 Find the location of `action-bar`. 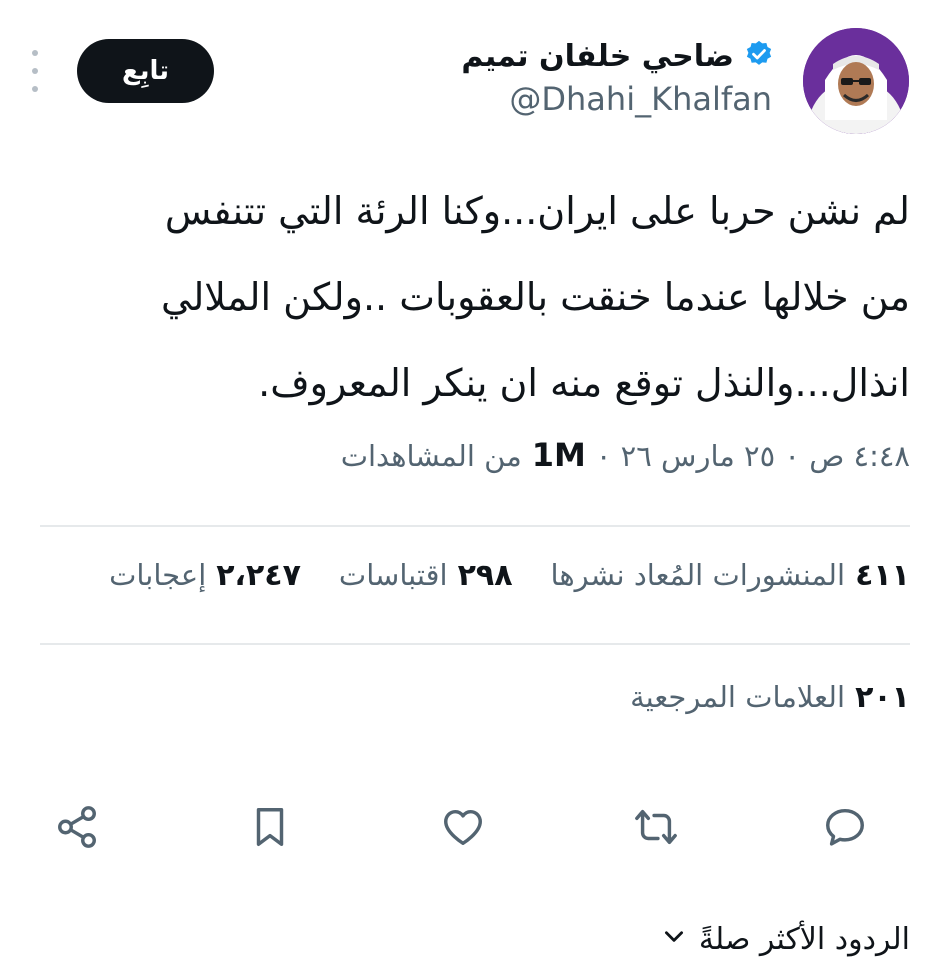

action-bar is located at coordinates (470, 827).